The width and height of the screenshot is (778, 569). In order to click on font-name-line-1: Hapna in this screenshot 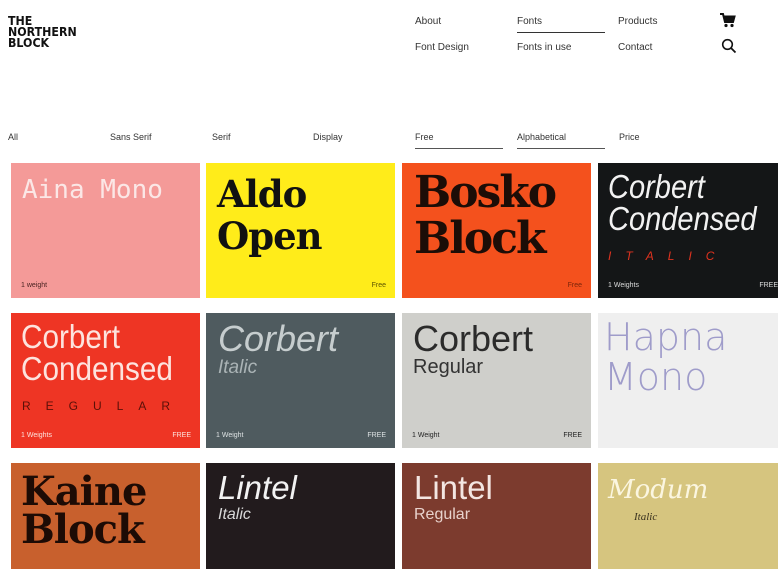, I will do `click(666, 337)`.